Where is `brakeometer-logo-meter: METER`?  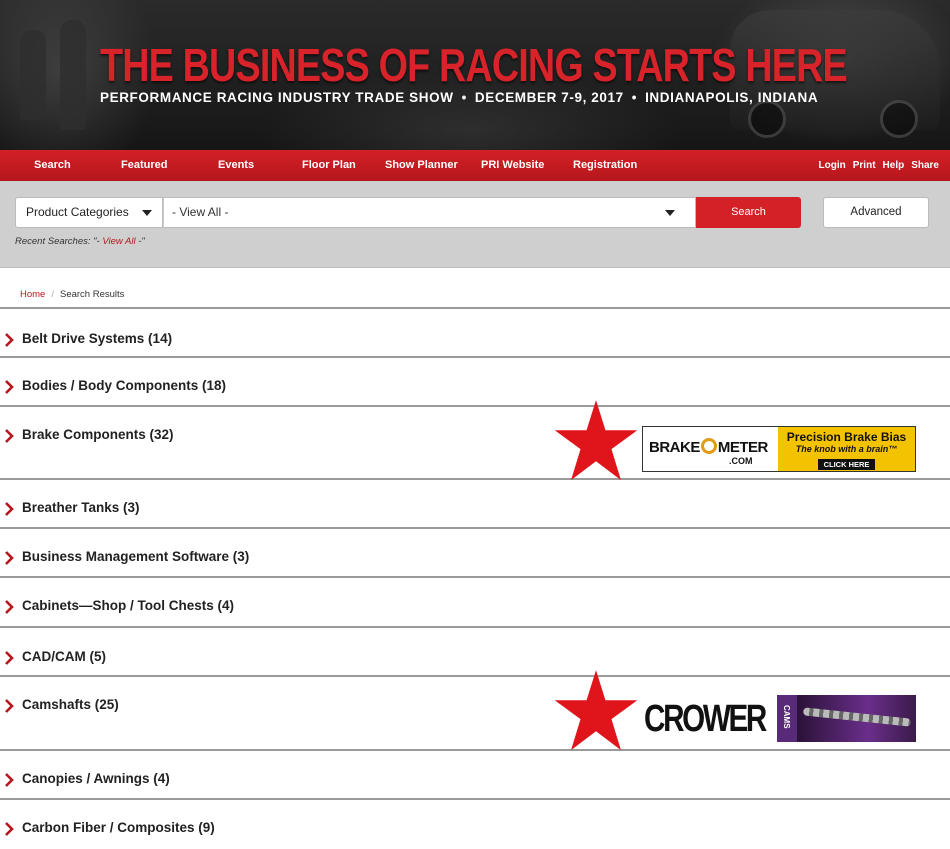
brakeometer-logo-meter: METER is located at coordinates (743, 447).